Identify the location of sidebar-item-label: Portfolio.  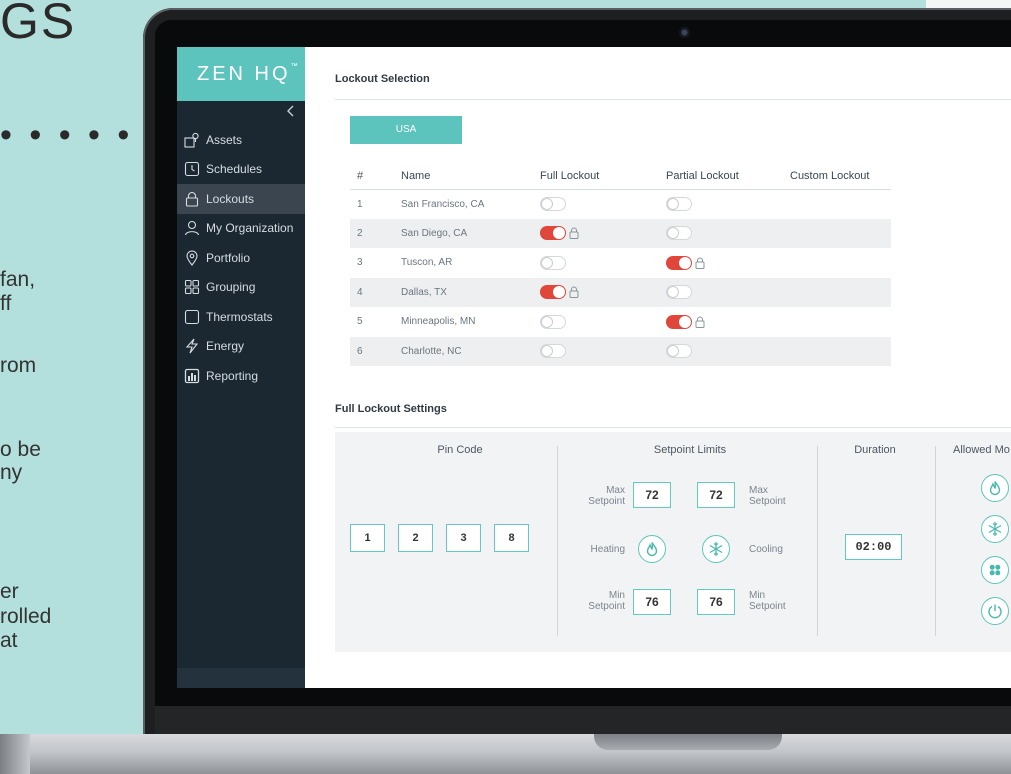
(228, 257).